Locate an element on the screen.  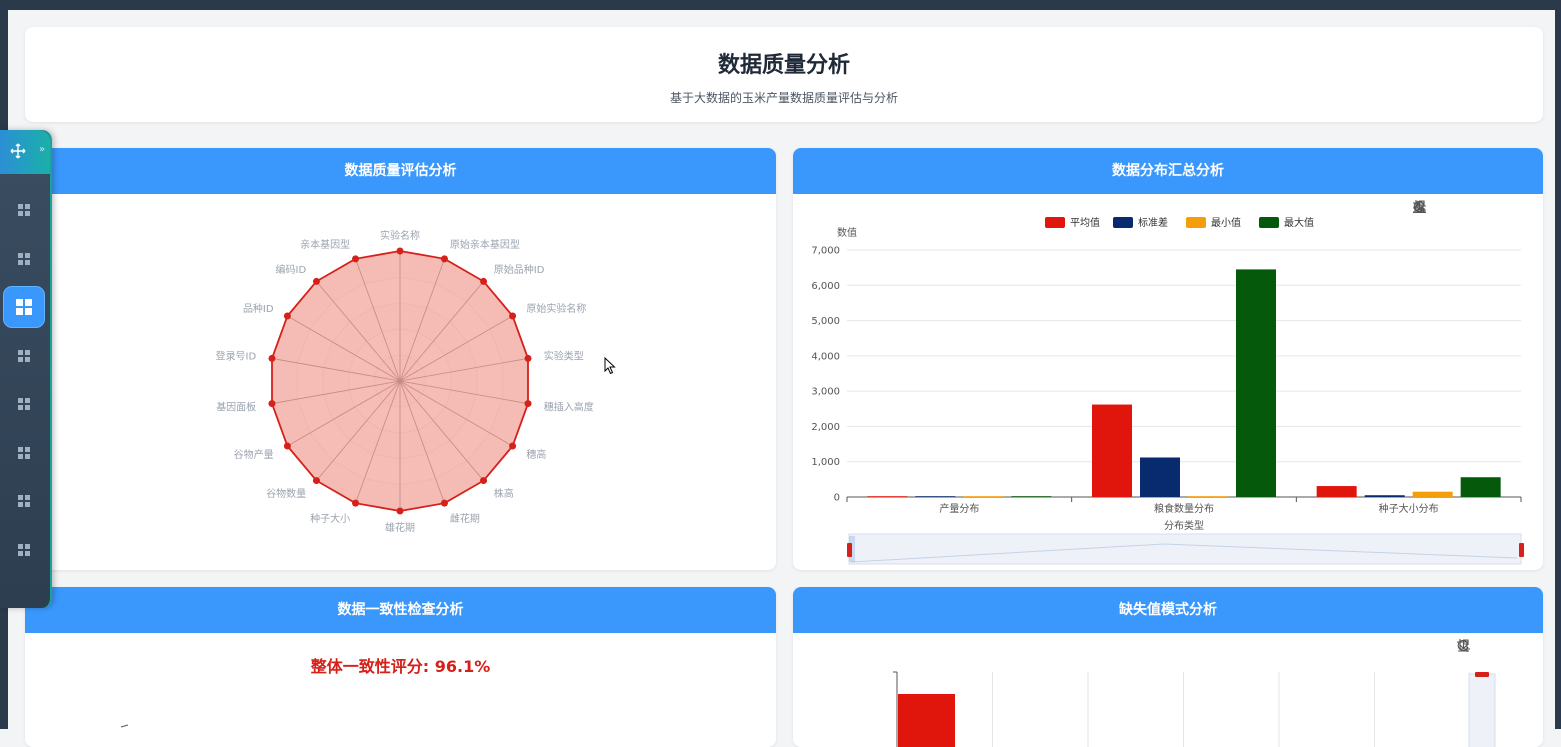
y-axis-label: 数值 is located at coordinates (847, 232).